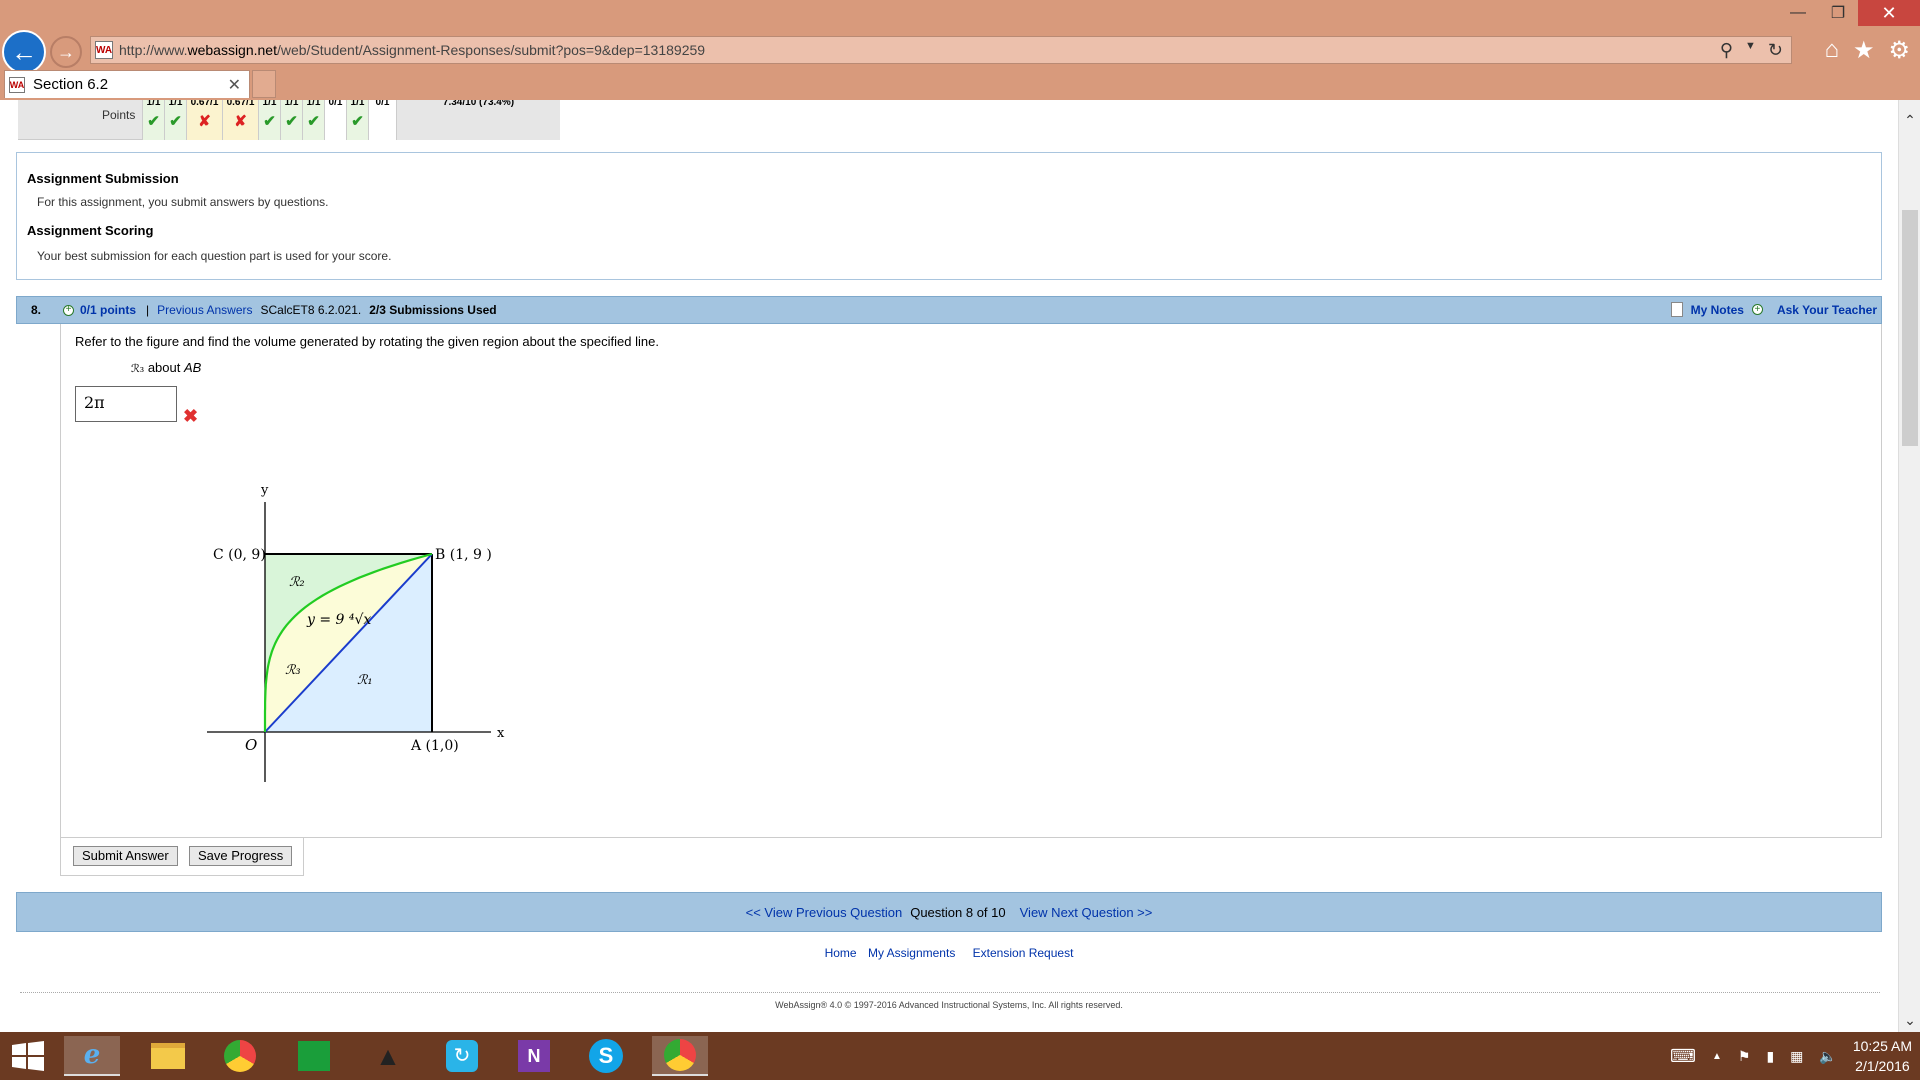  Describe the element at coordinates (680, 1056) in the screenshot. I see `chrome-profile-icon` at that location.